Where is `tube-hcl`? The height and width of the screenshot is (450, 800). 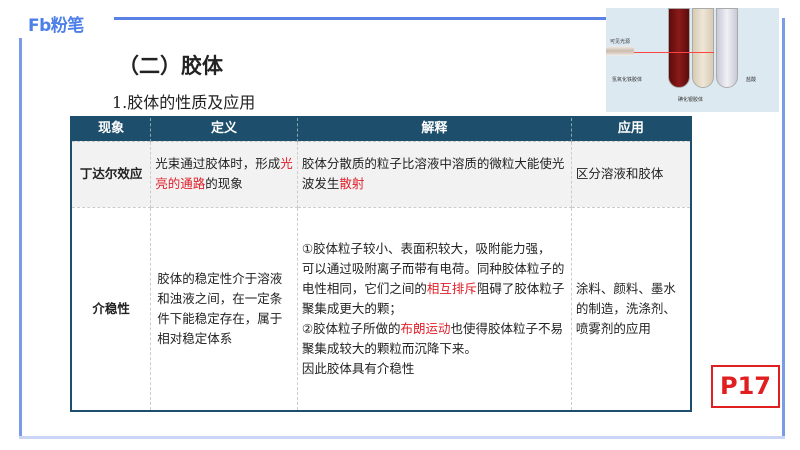
tube-hcl is located at coordinates (727, 48).